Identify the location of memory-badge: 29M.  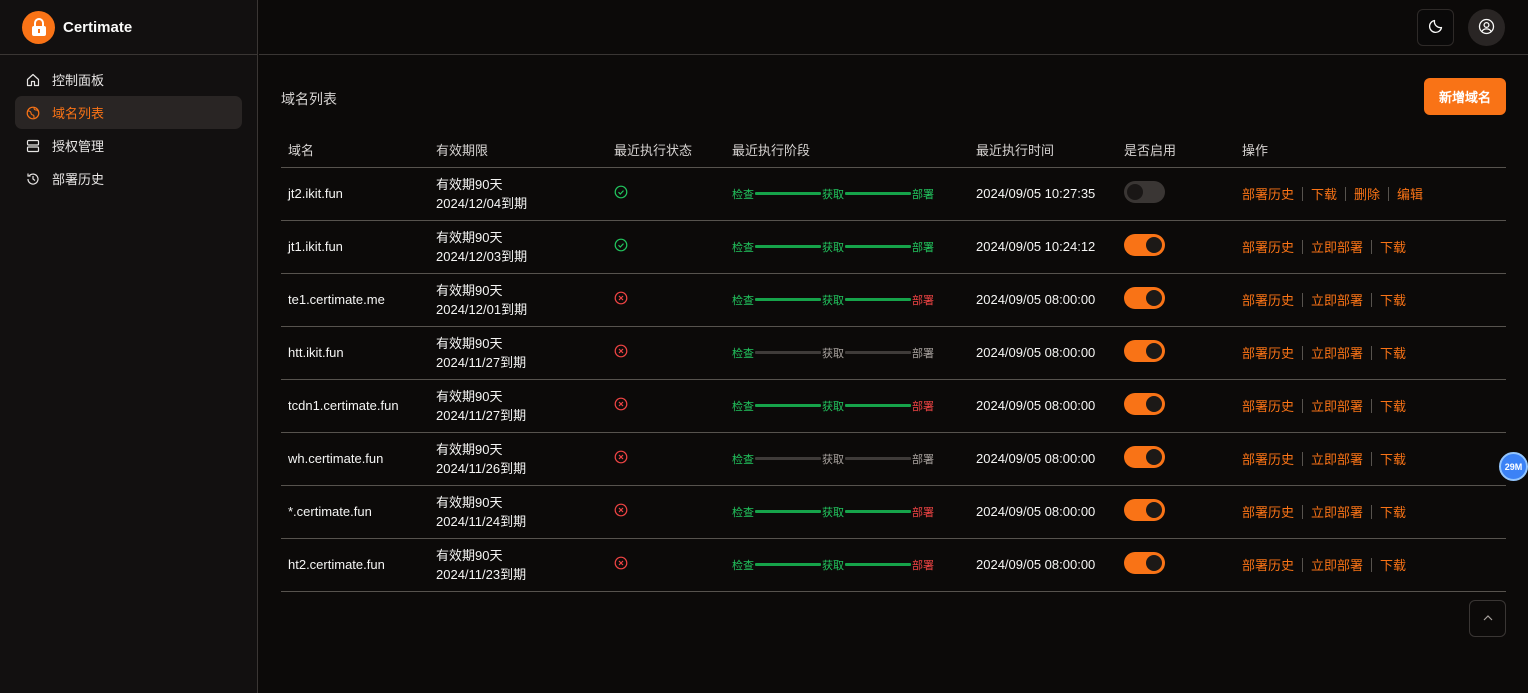
(1513, 466).